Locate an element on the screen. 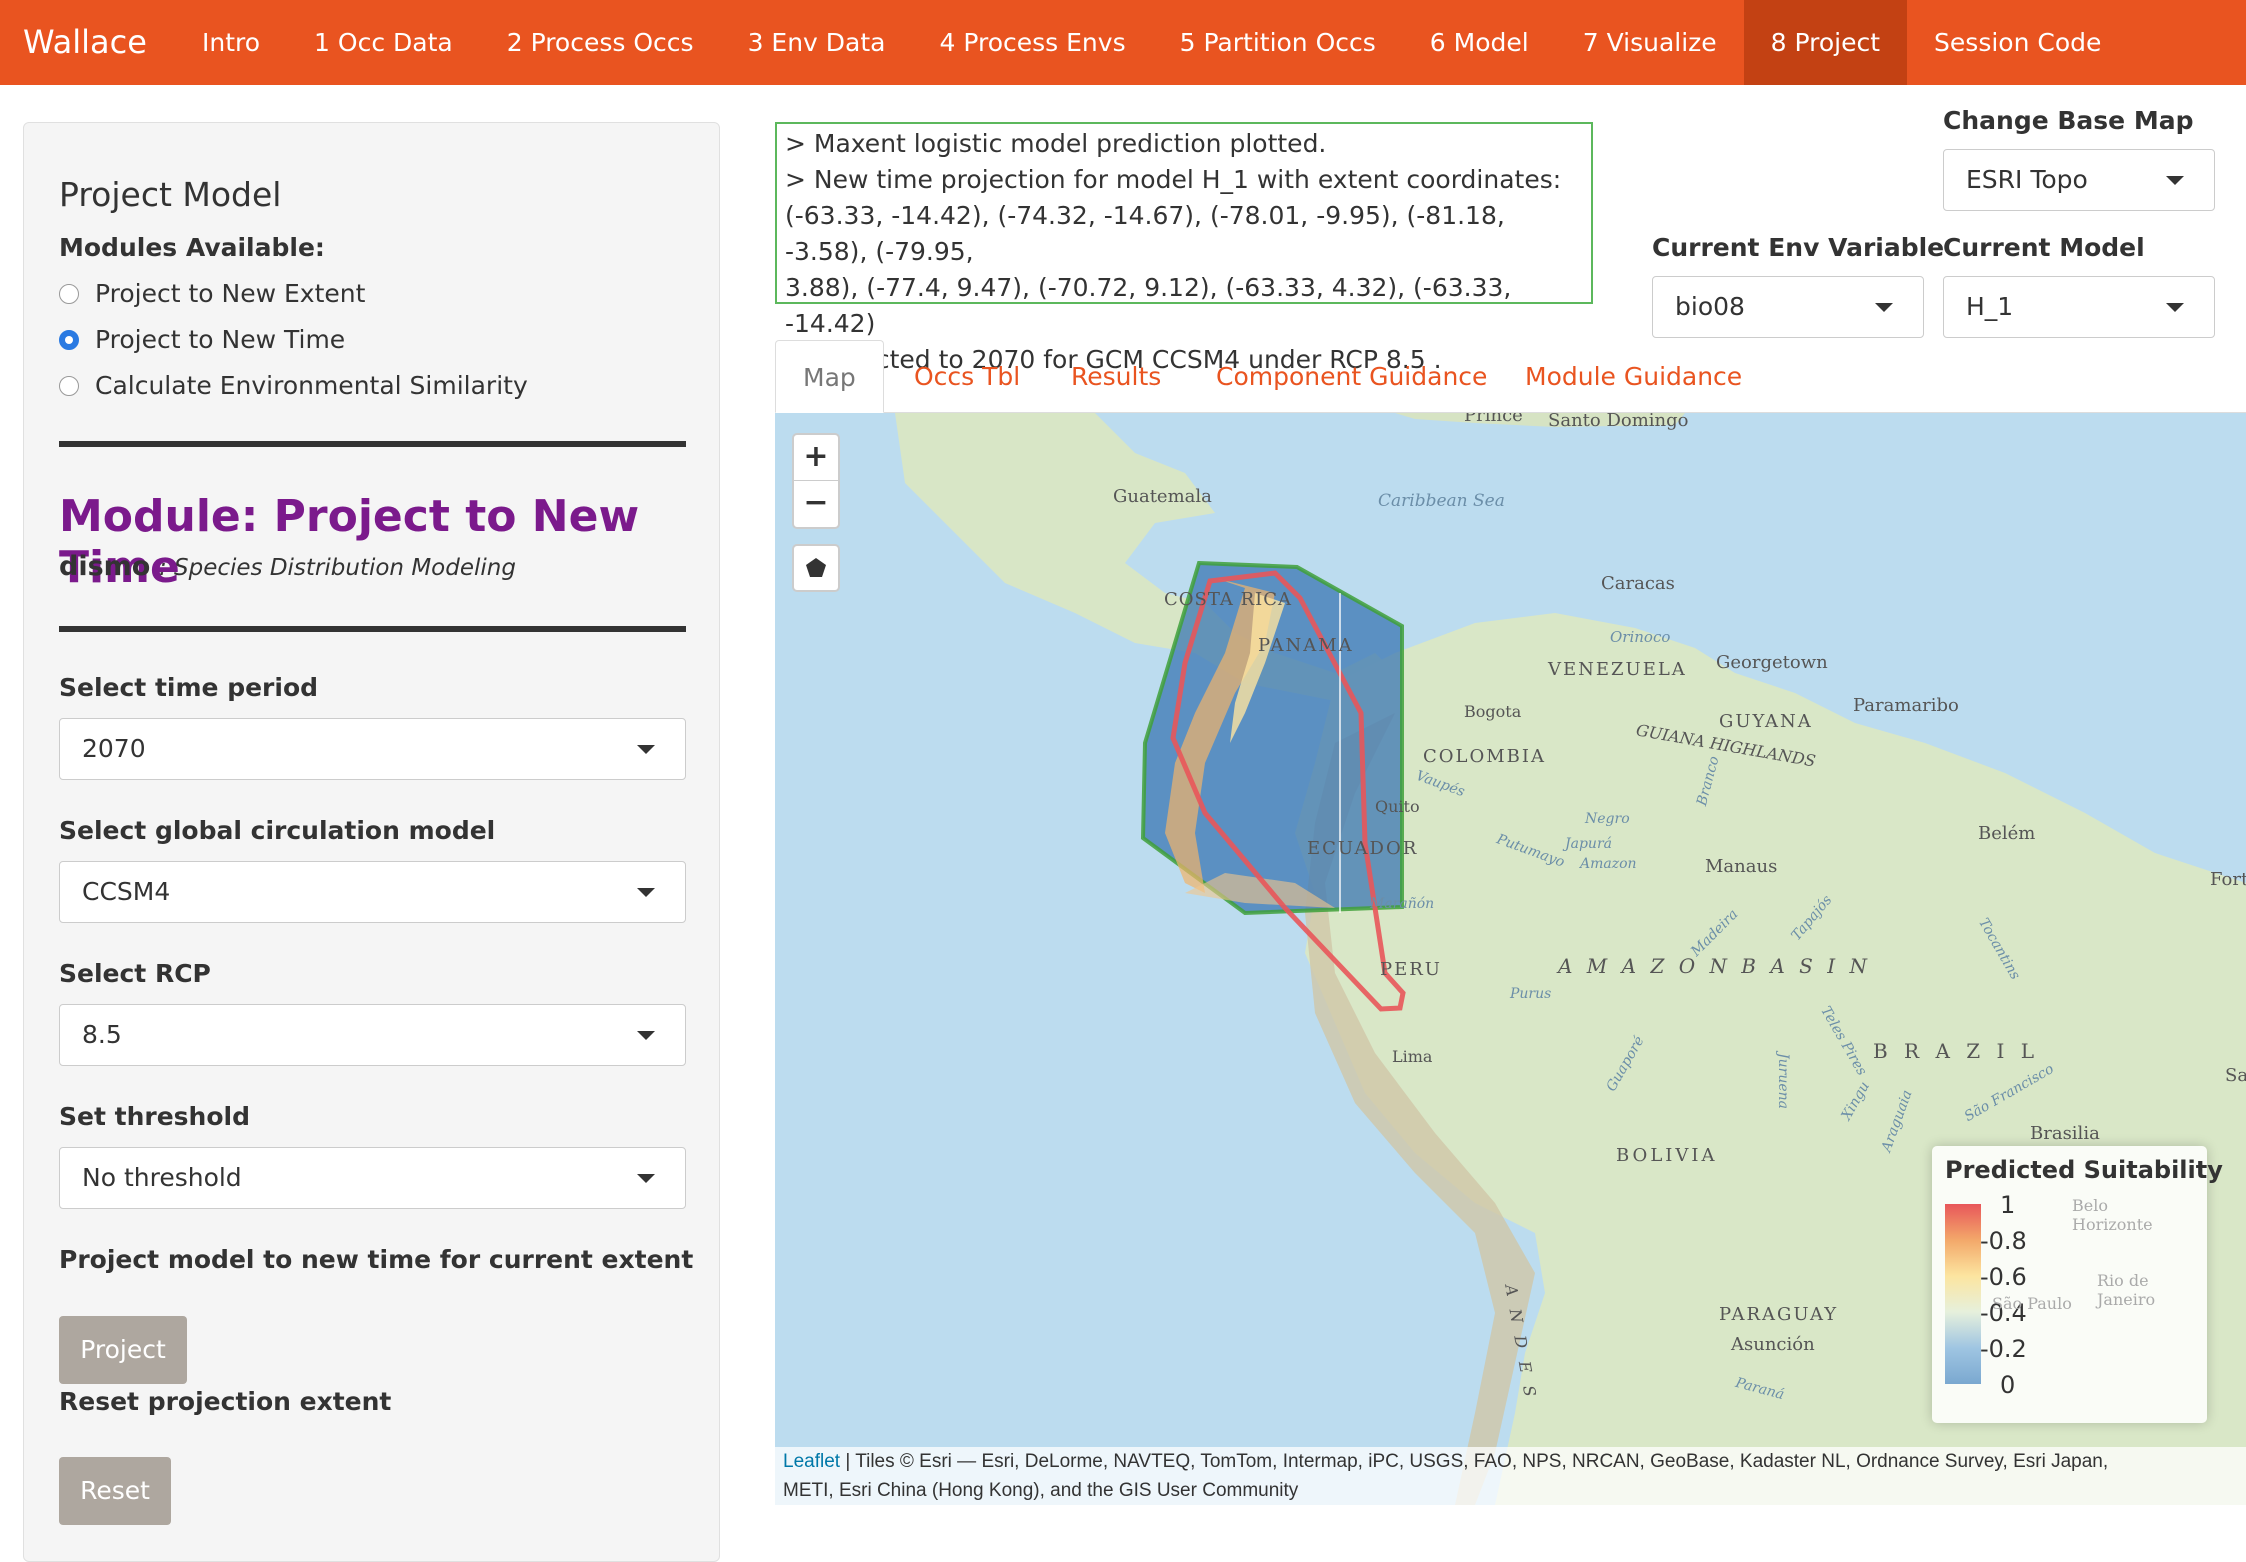 This screenshot has height=1562, width=2246. rcp-value: 8.5 is located at coordinates (102, 1034).